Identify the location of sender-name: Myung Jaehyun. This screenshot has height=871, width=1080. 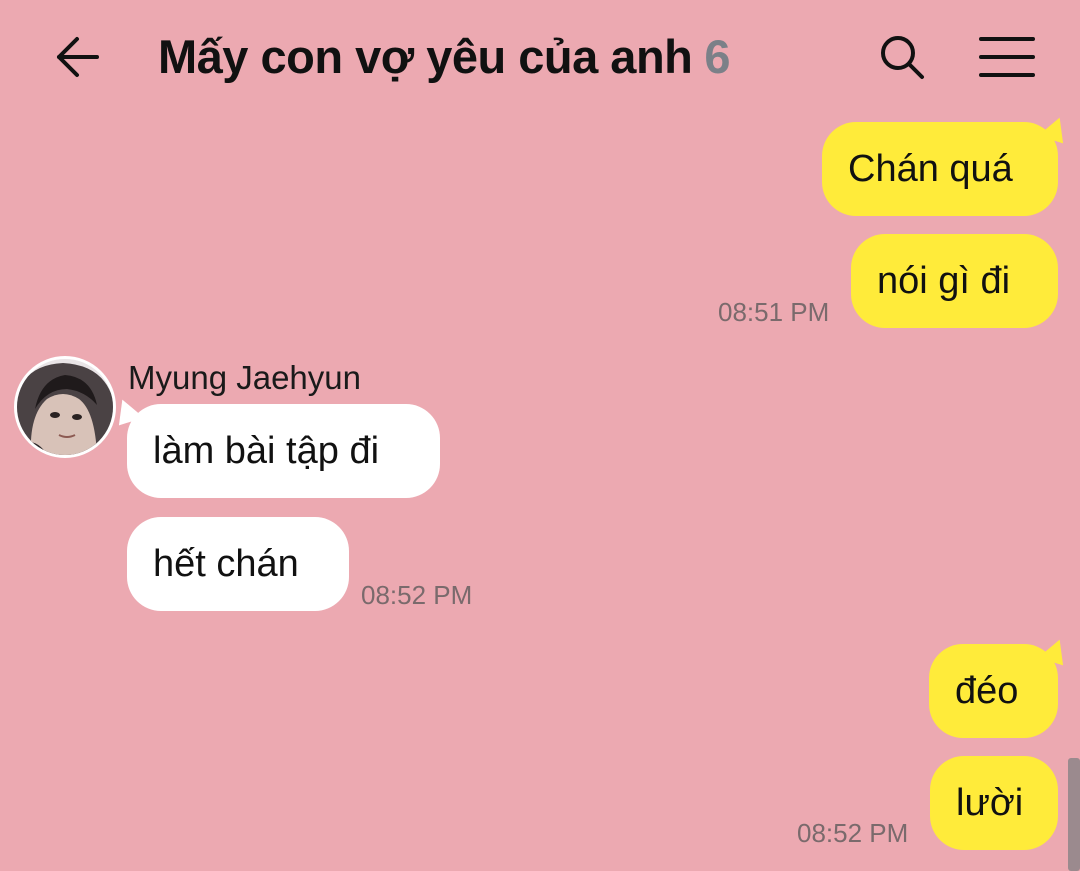
(244, 377).